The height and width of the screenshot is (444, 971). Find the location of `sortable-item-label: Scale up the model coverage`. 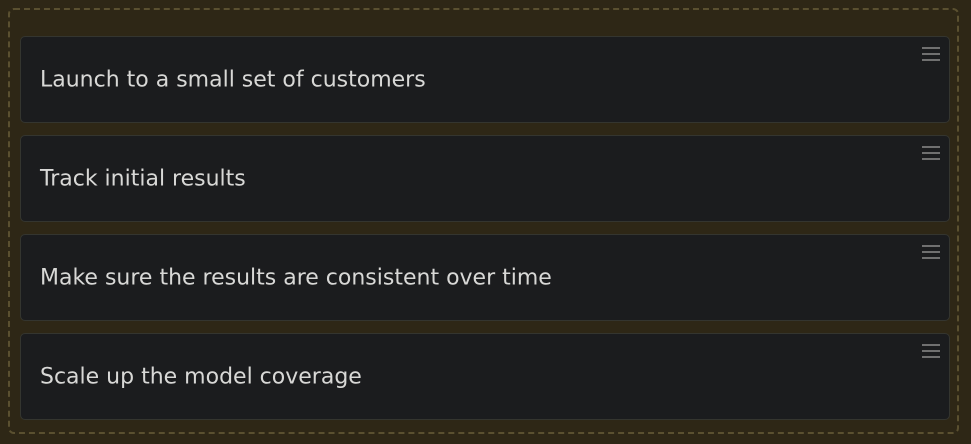

sortable-item-label: Scale up the model coverage is located at coordinates (201, 376).